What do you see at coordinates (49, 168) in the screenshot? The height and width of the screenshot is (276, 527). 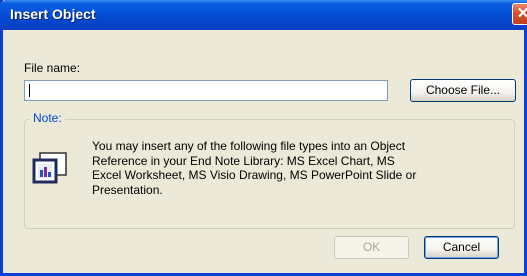 I see `object-chart-icon` at bounding box center [49, 168].